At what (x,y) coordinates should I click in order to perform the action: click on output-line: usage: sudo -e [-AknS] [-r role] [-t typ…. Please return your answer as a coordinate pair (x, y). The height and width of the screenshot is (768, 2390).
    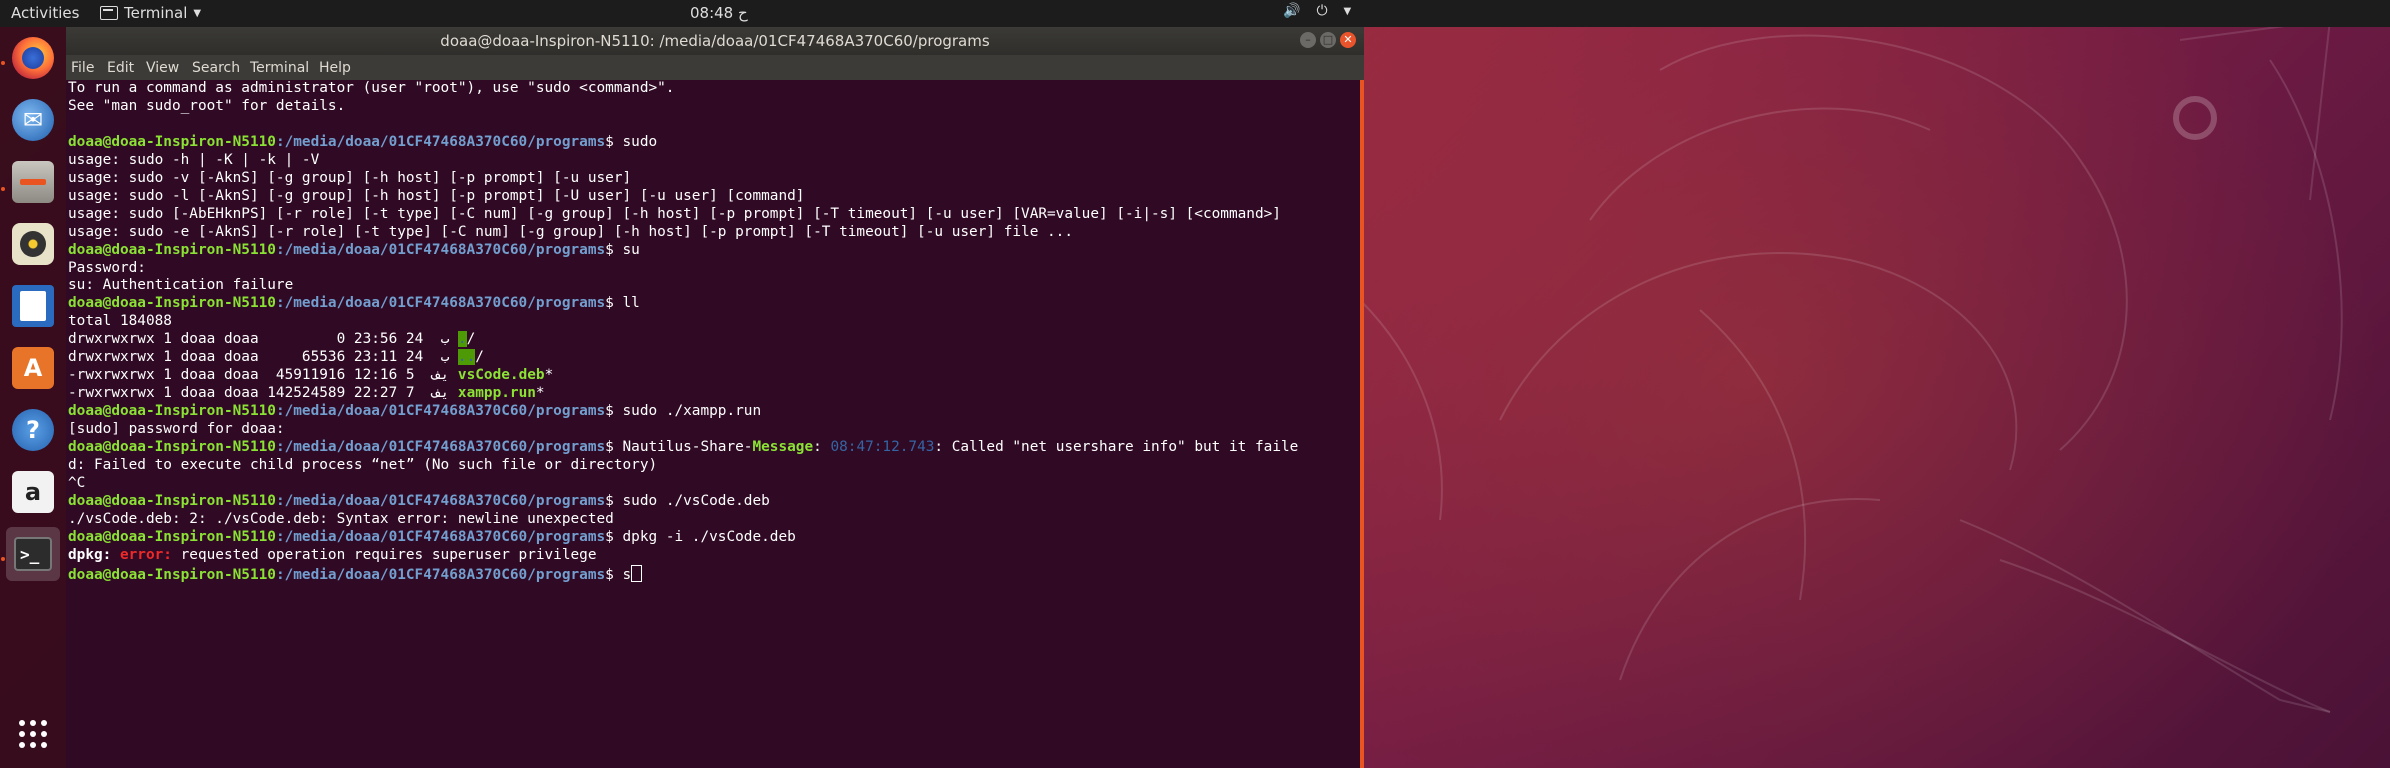
    Looking at the image, I should click on (571, 231).